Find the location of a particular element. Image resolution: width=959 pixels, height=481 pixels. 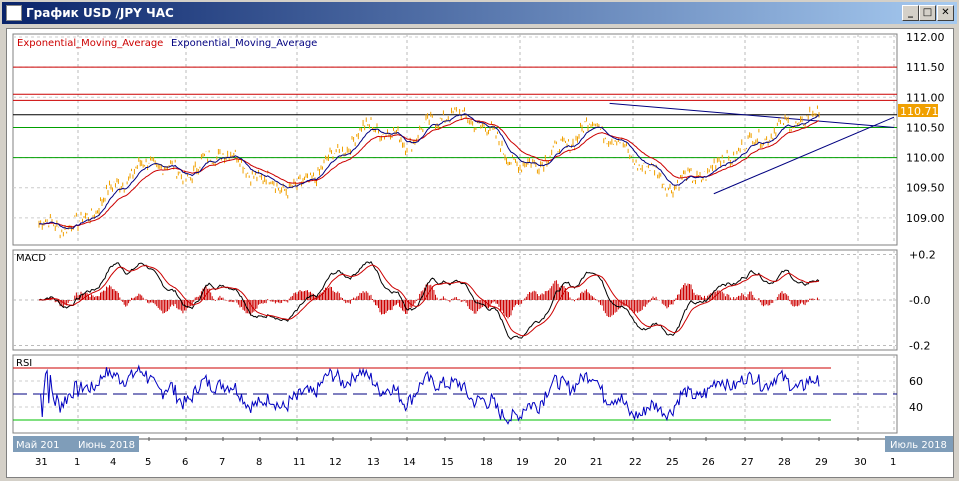

last-price: 110.71 is located at coordinates (919, 111).